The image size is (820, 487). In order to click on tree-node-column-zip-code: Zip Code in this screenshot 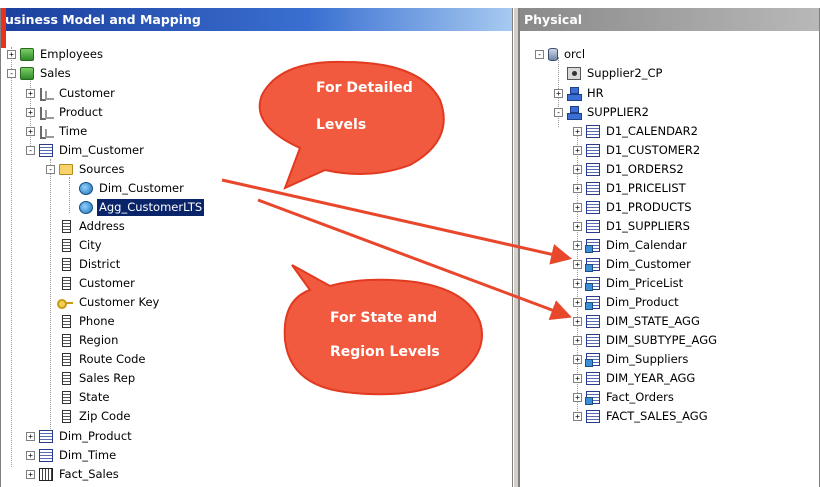, I will do `click(97, 416)`.